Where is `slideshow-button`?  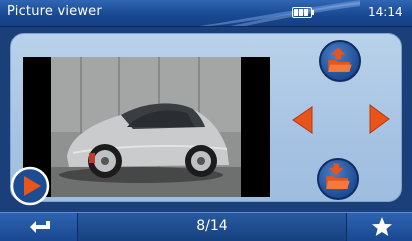 slideshow-button is located at coordinates (30, 186).